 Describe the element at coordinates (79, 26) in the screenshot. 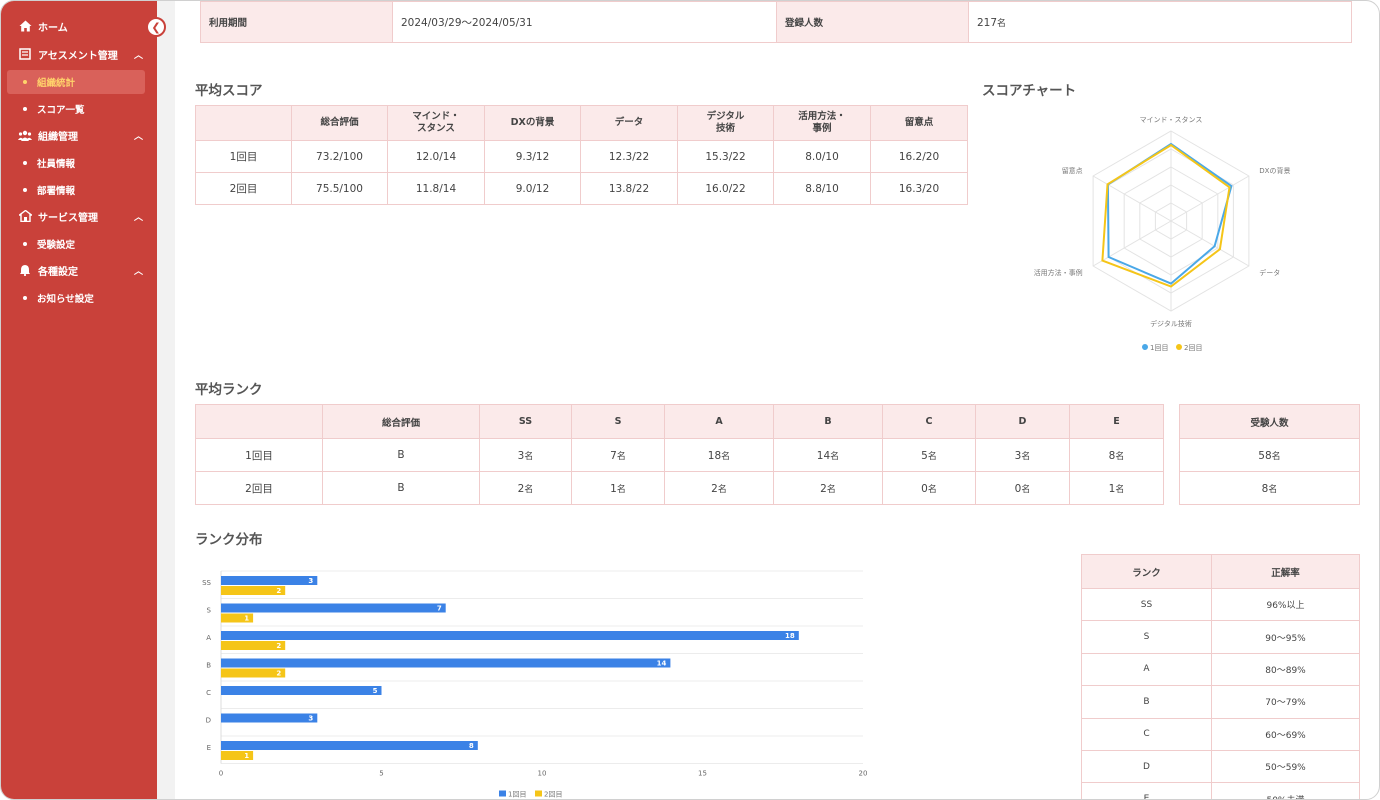

I see `nav-home: ホーム` at that location.